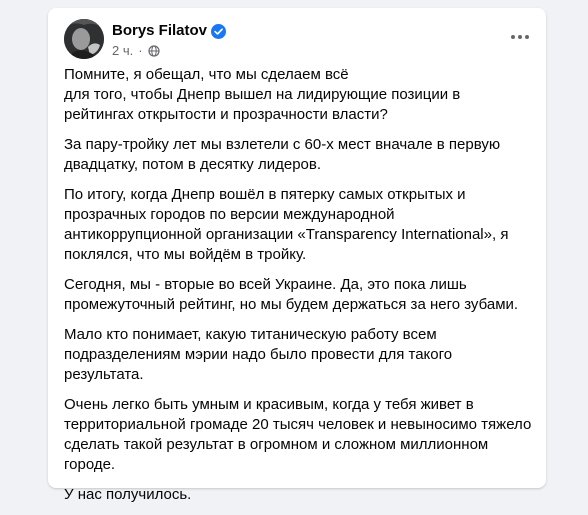 This screenshot has height=515, width=588. What do you see at coordinates (136, 51) in the screenshot?
I see `post-meta: 2 ч. ·` at bounding box center [136, 51].